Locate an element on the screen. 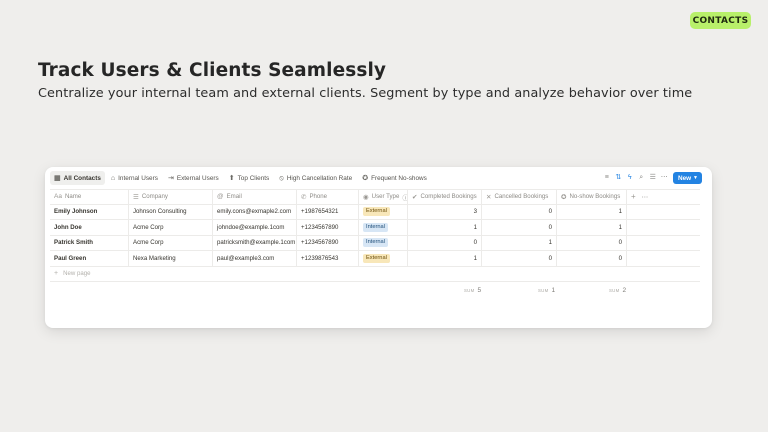 Image resolution: width=768 pixels, height=432 pixels. new-button-label: New is located at coordinates (685, 178).